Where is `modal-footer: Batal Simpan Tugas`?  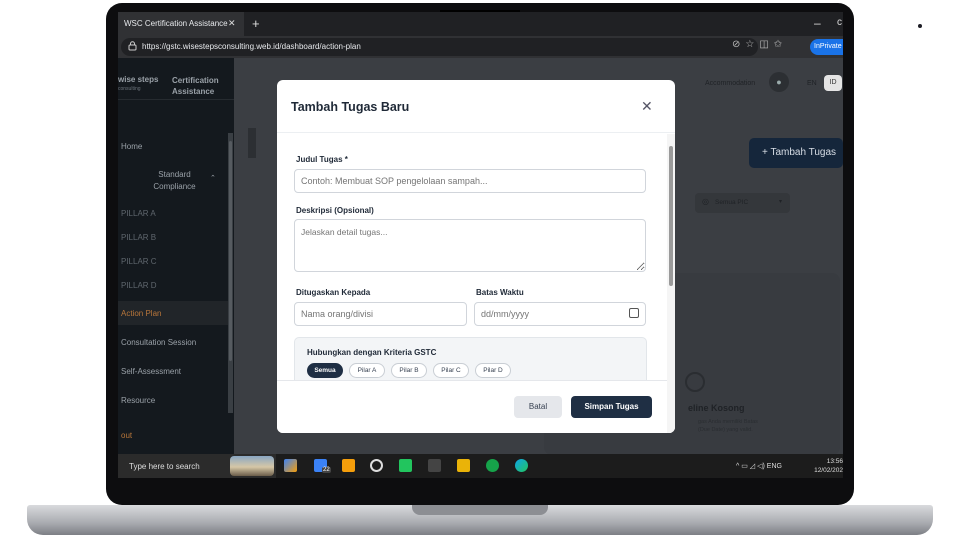 modal-footer: Batal Simpan Tugas is located at coordinates (476, 406).